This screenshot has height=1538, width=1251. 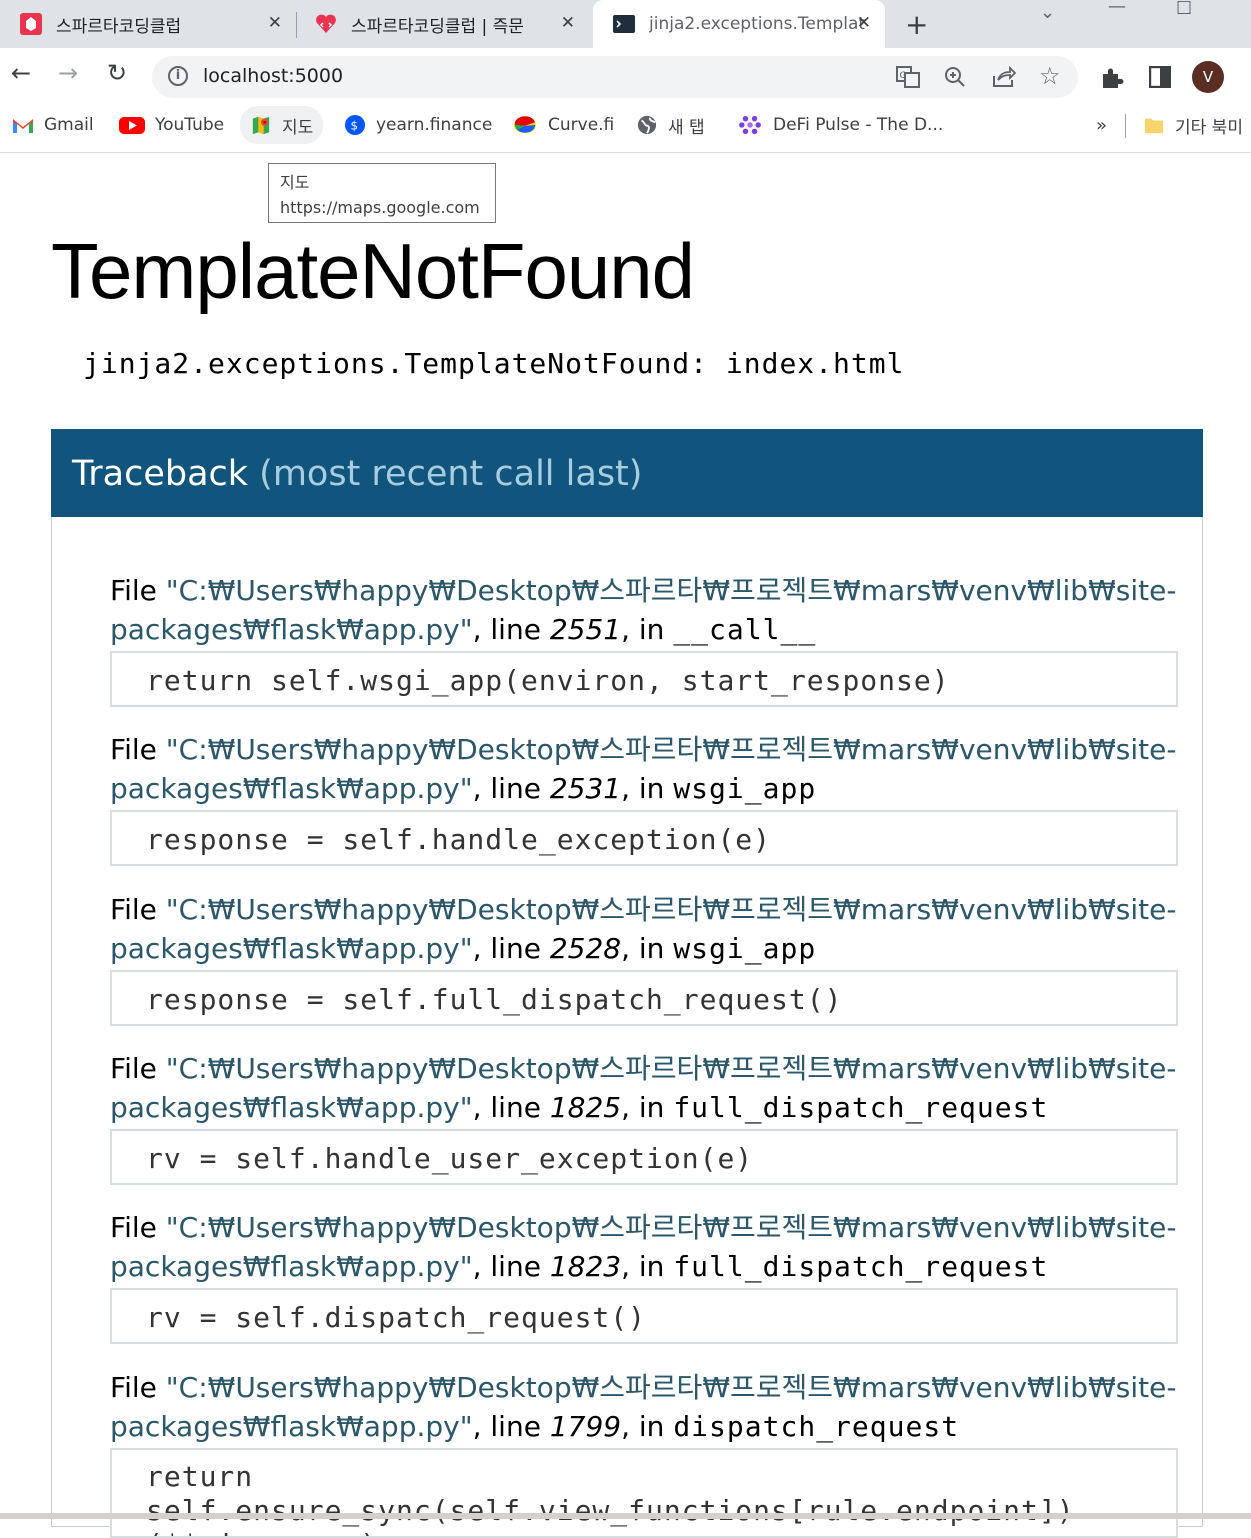 What do you see at coordinates (1004, 77) in the screenshot?
I see `share-icon` at bounding box center [1004, 77].